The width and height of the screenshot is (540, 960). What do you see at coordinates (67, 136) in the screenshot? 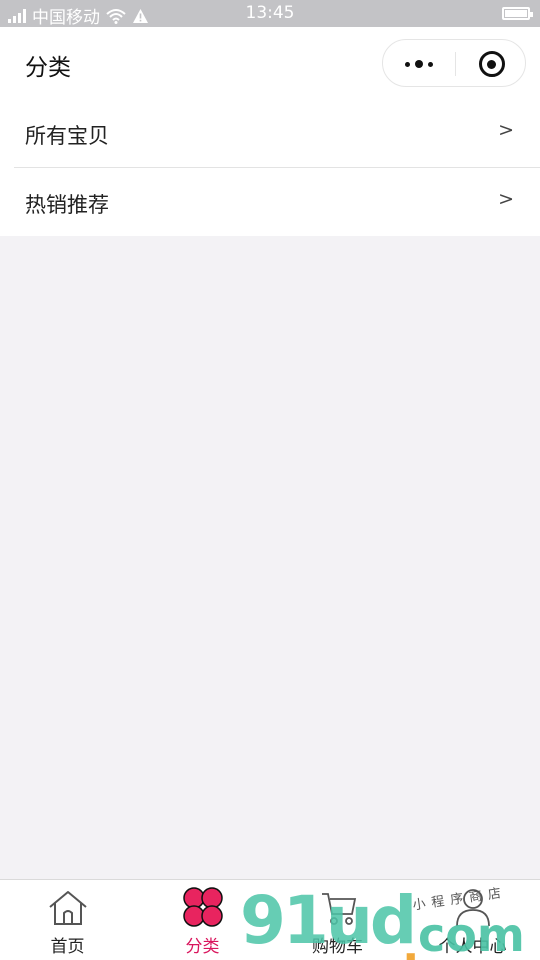
I see `category-label: 所有宝贝` at bounding box center [67, 136].